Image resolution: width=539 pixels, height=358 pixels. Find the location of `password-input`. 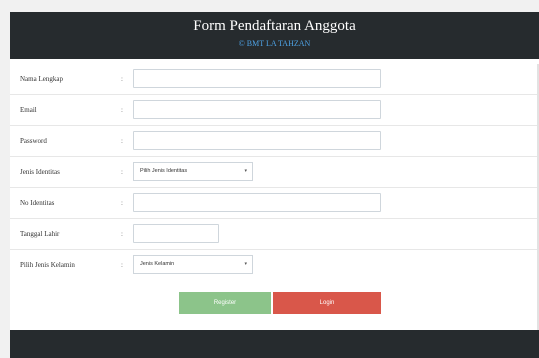

password-input is located at coordinates (257, 140).